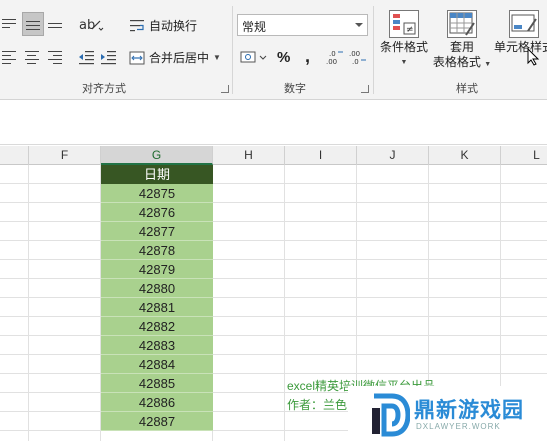 This screenshot has width=547, height=441. Describe the element at coordinates (317, 405) in the screenshot. I see `watermark-line2: 作者：兰色` at that location.